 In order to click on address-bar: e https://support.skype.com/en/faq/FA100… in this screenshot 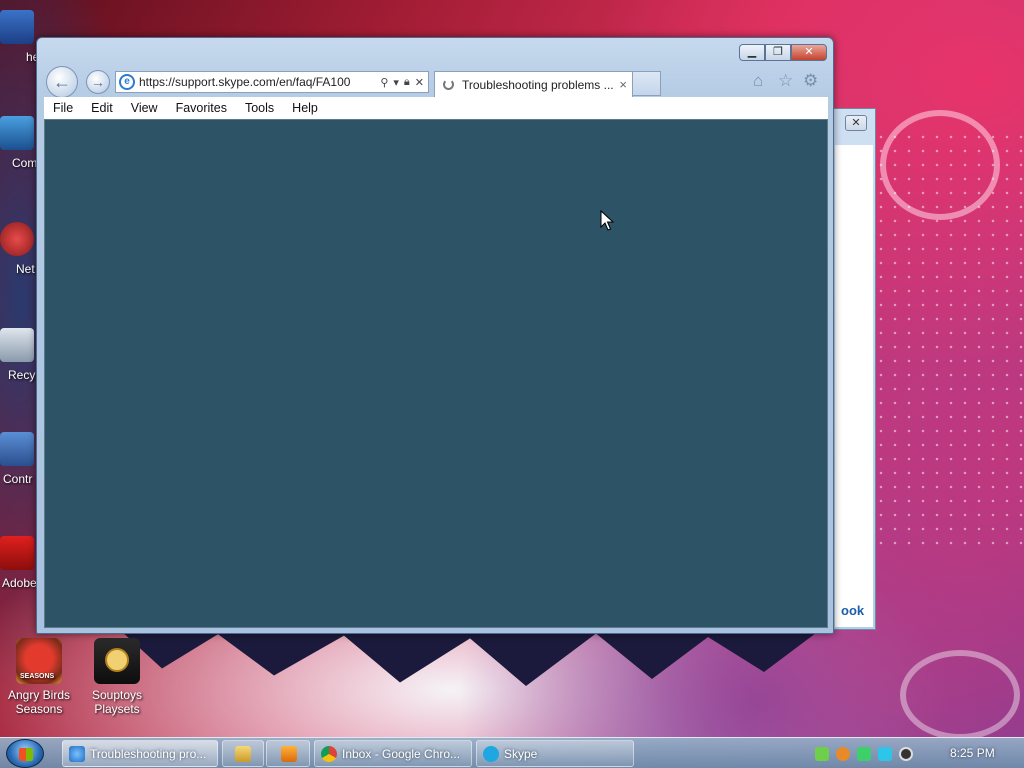, I will do `click(272, 82)`.